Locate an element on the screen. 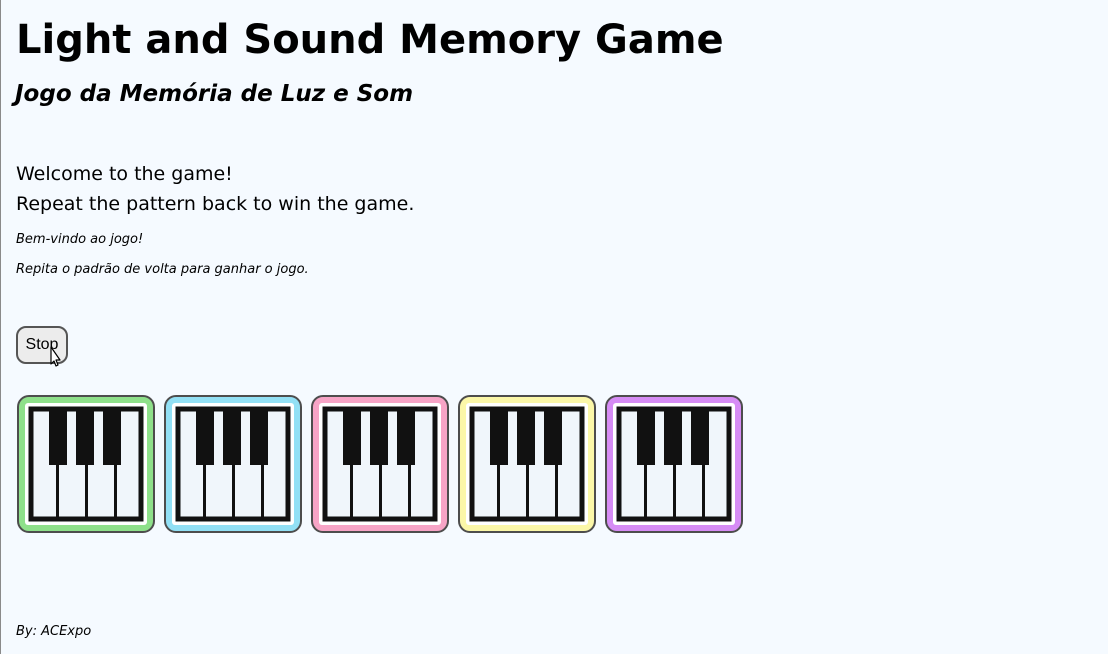 Image resolution: width=1108 pixels, height=654 pixels. page-subtitle: Jogo da Memória de Luz e Som is located at coordinates (214, 94).